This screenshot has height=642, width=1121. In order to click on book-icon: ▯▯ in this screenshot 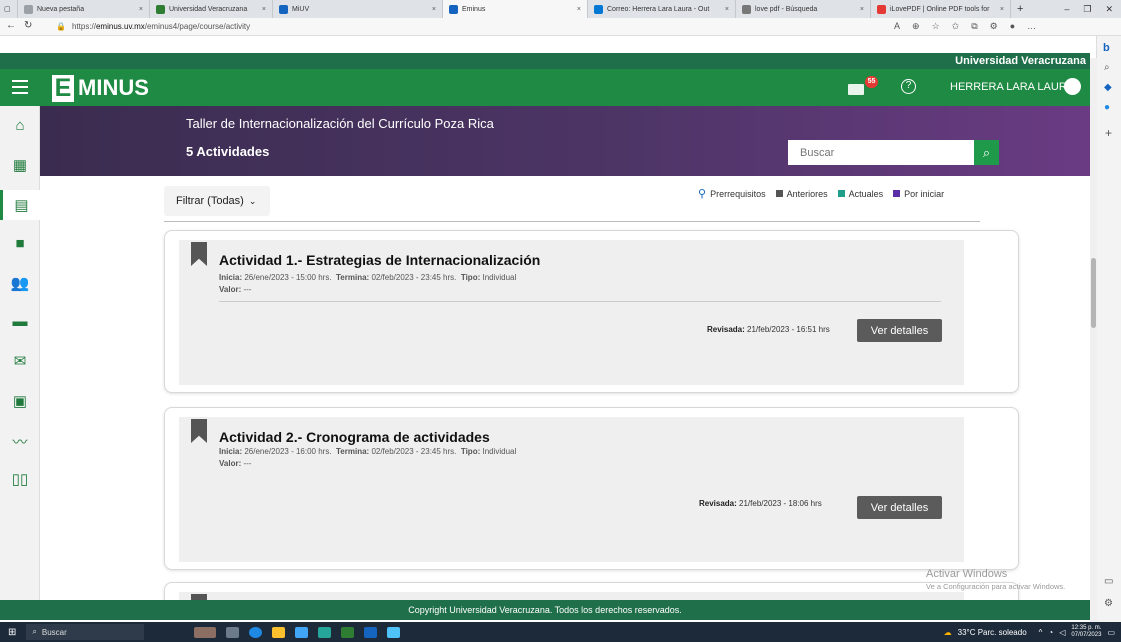, I will do `click(20, 479)`.